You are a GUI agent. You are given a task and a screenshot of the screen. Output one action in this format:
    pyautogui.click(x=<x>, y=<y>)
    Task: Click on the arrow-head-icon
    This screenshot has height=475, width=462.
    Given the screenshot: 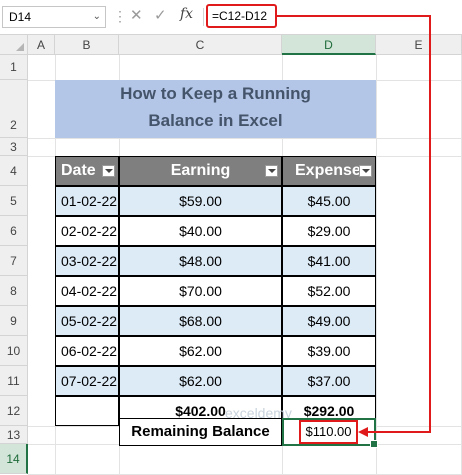 What is the action you would take?
    pyautogui.click(x=363, y=432)
    